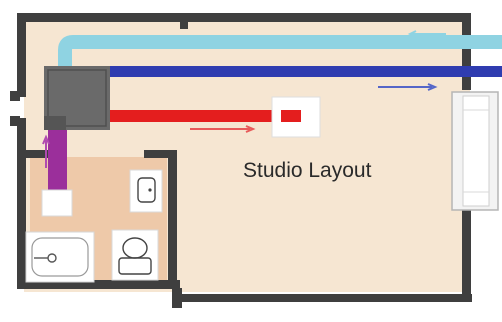 The image size is (502, 322). I want to click on ventilation-unit-icon, so click(77, 98).